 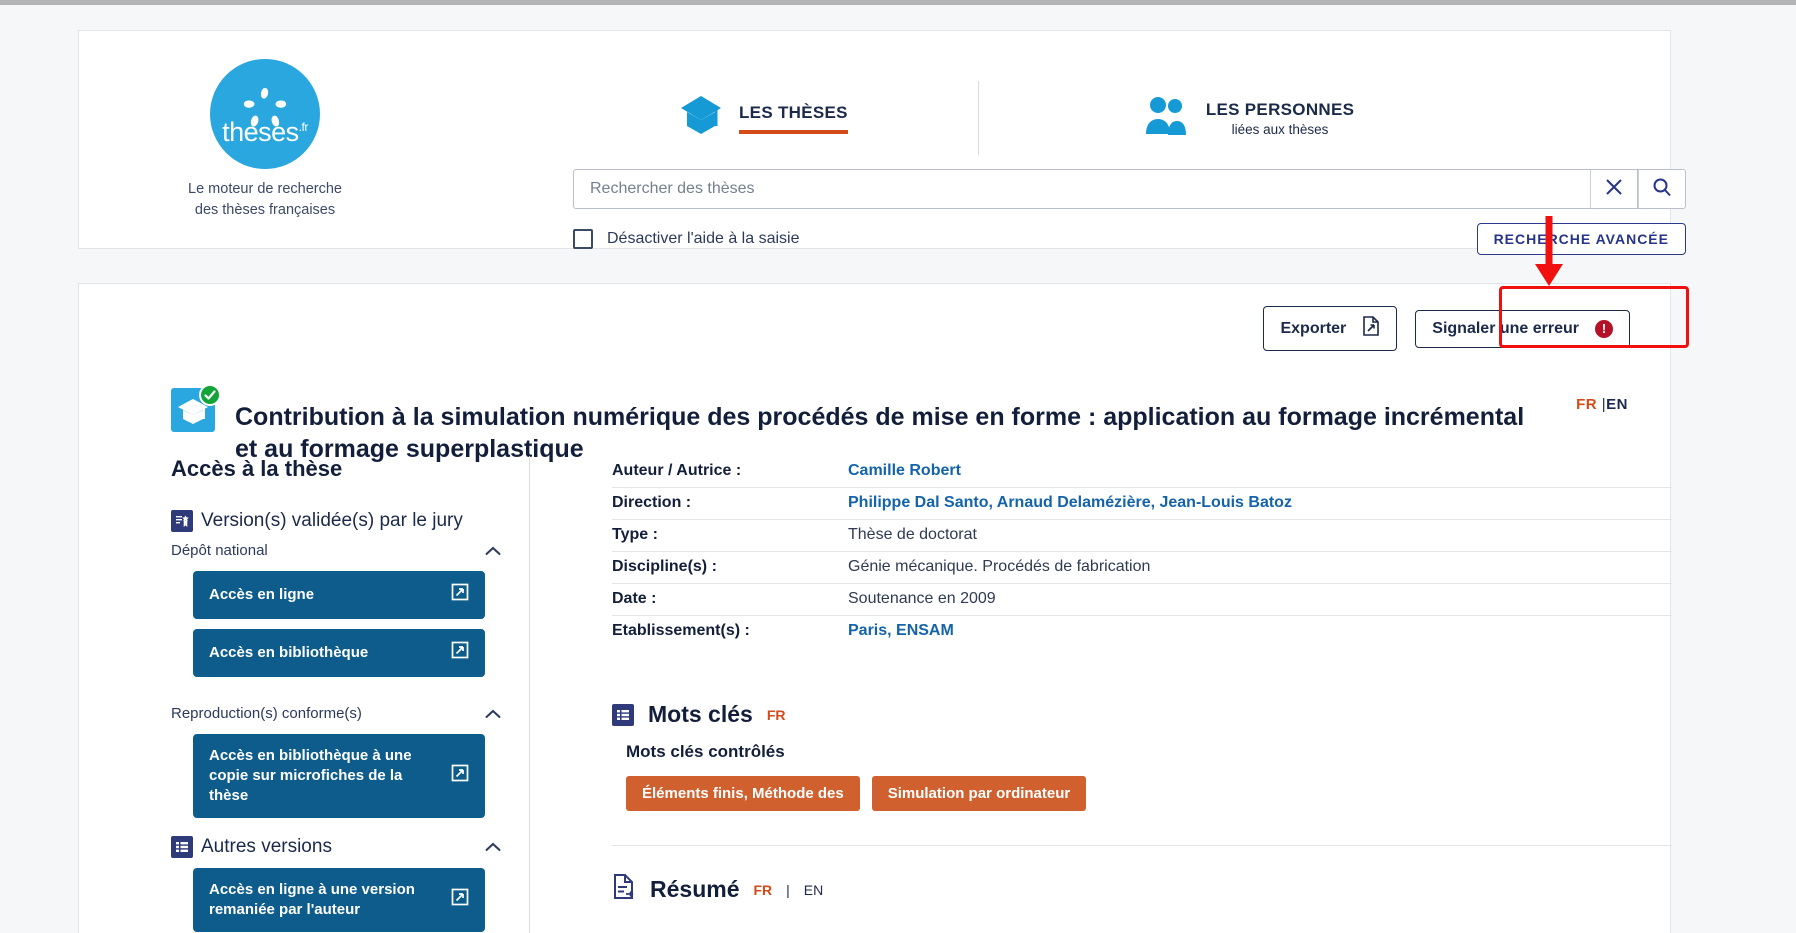 What do you see at coordinates (652, 502) in the screenshot?
I see `metadata-label: Direction :` at bounding box center [652, 502].